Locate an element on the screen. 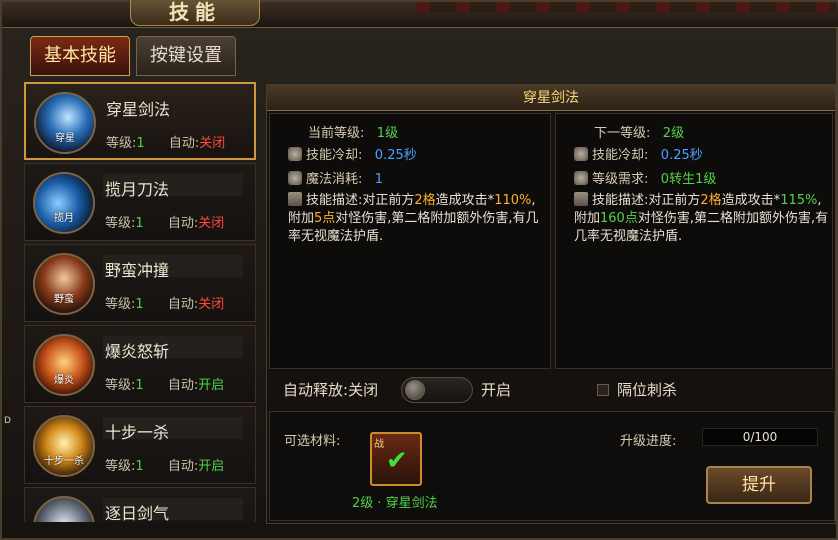 The width and height of the screenshot is (838, 540). skill-name: 揽月刀法 is located at coordinates (137, 189).